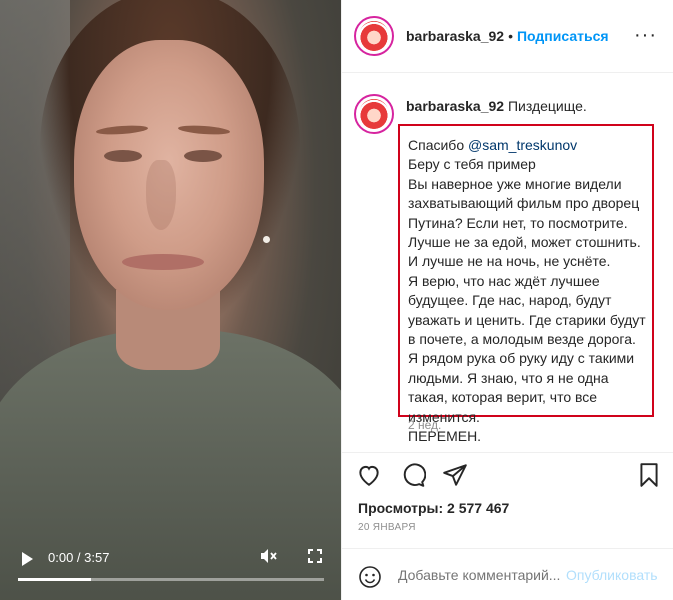  I want to click on video-progress-fill, so click(55, 579).